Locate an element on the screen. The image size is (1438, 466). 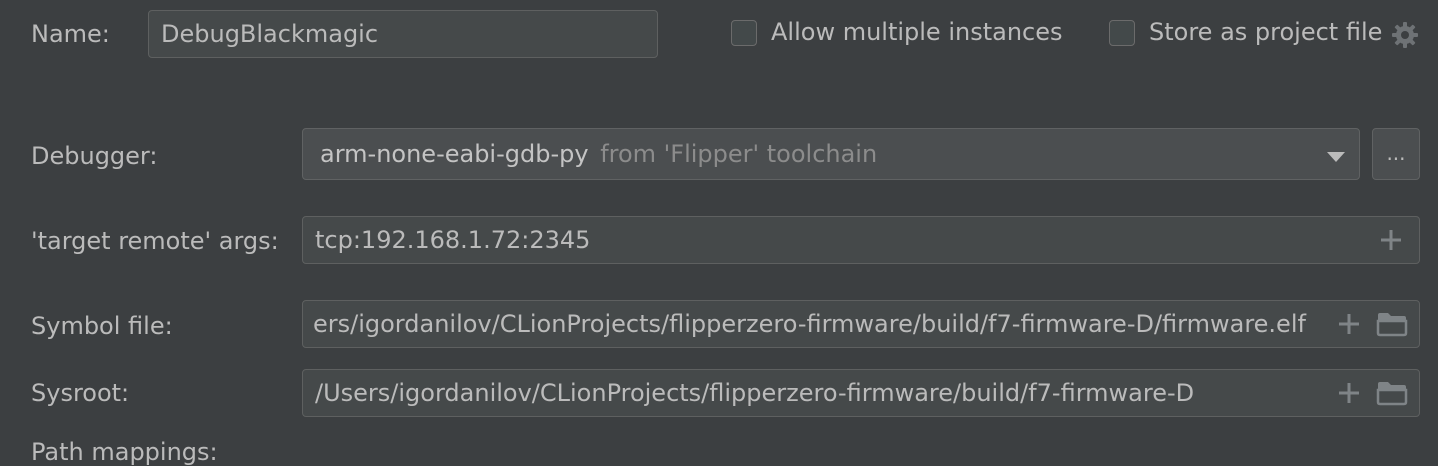
debugger-select-hint: from 'Flipper' toolchain is located at coordinates (739, 154).